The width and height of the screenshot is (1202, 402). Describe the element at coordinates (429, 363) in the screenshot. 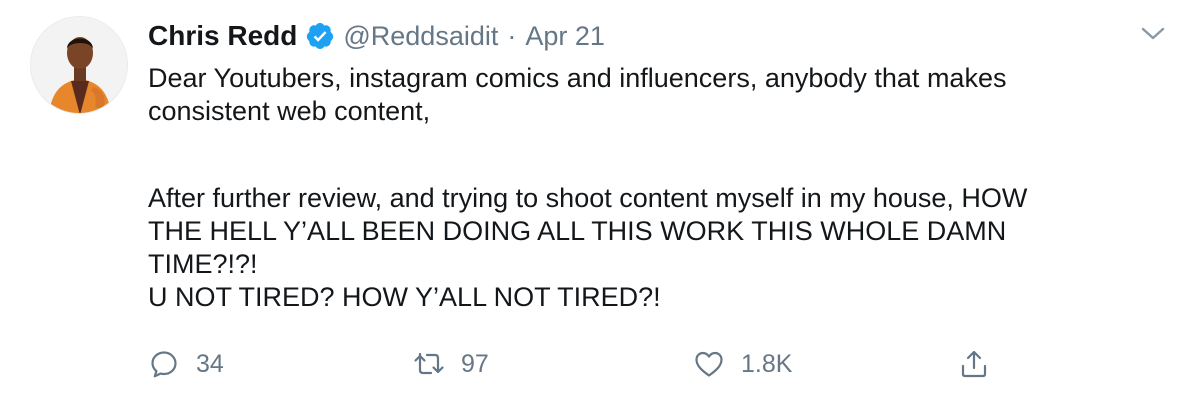

I see `retweet-icon` at that location.